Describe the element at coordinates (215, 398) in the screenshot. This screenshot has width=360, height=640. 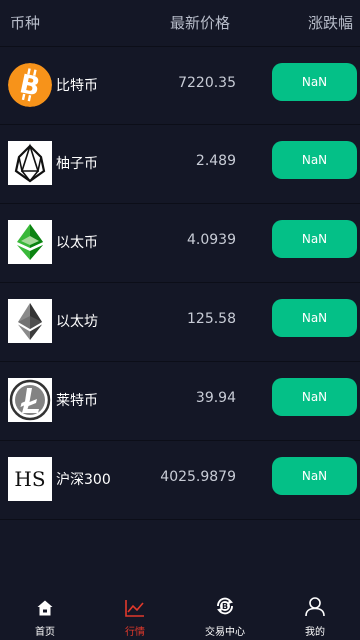
I see `coin-price: 39.94` at that location.